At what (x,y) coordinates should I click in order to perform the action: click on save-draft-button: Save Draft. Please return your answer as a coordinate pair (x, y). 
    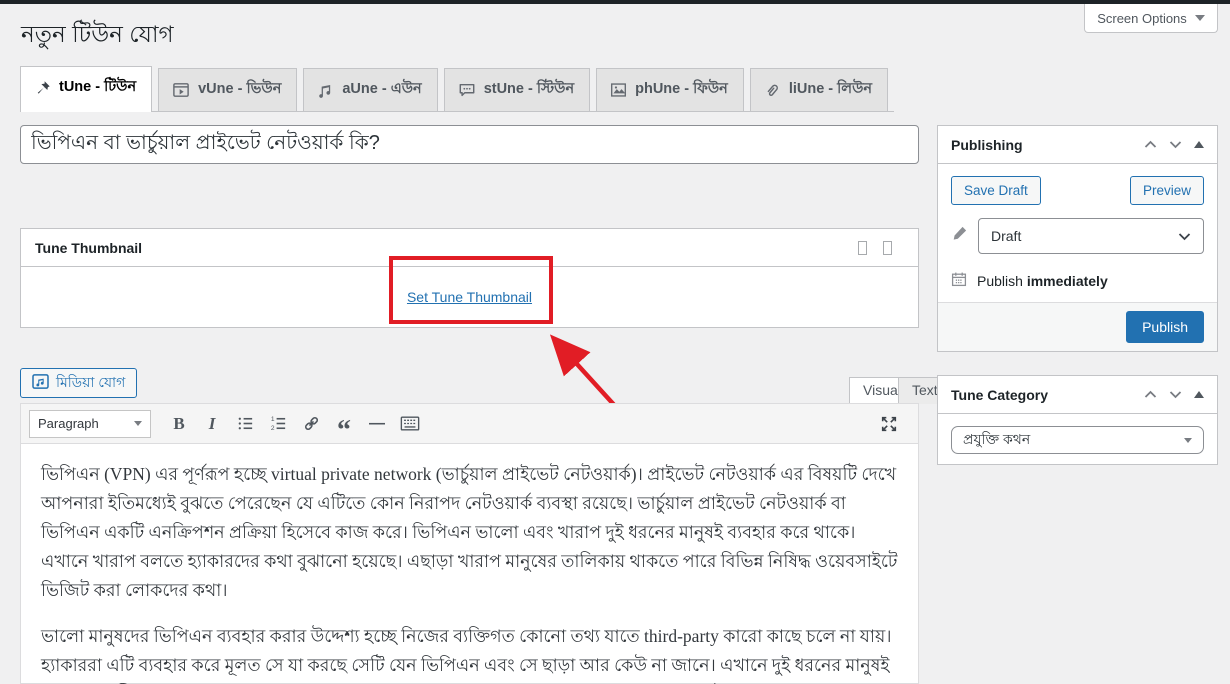
    Looking at the image, I should click on (996, 190).